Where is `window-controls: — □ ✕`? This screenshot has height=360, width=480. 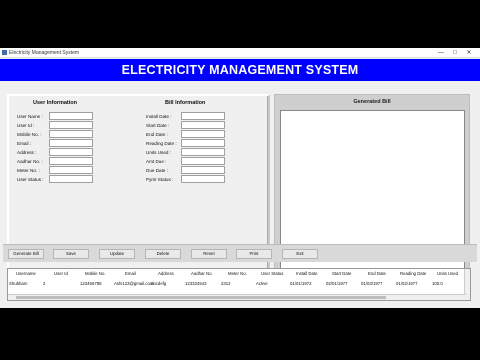 window-controls: — □ ✕ is located at coordinates (455, 53).